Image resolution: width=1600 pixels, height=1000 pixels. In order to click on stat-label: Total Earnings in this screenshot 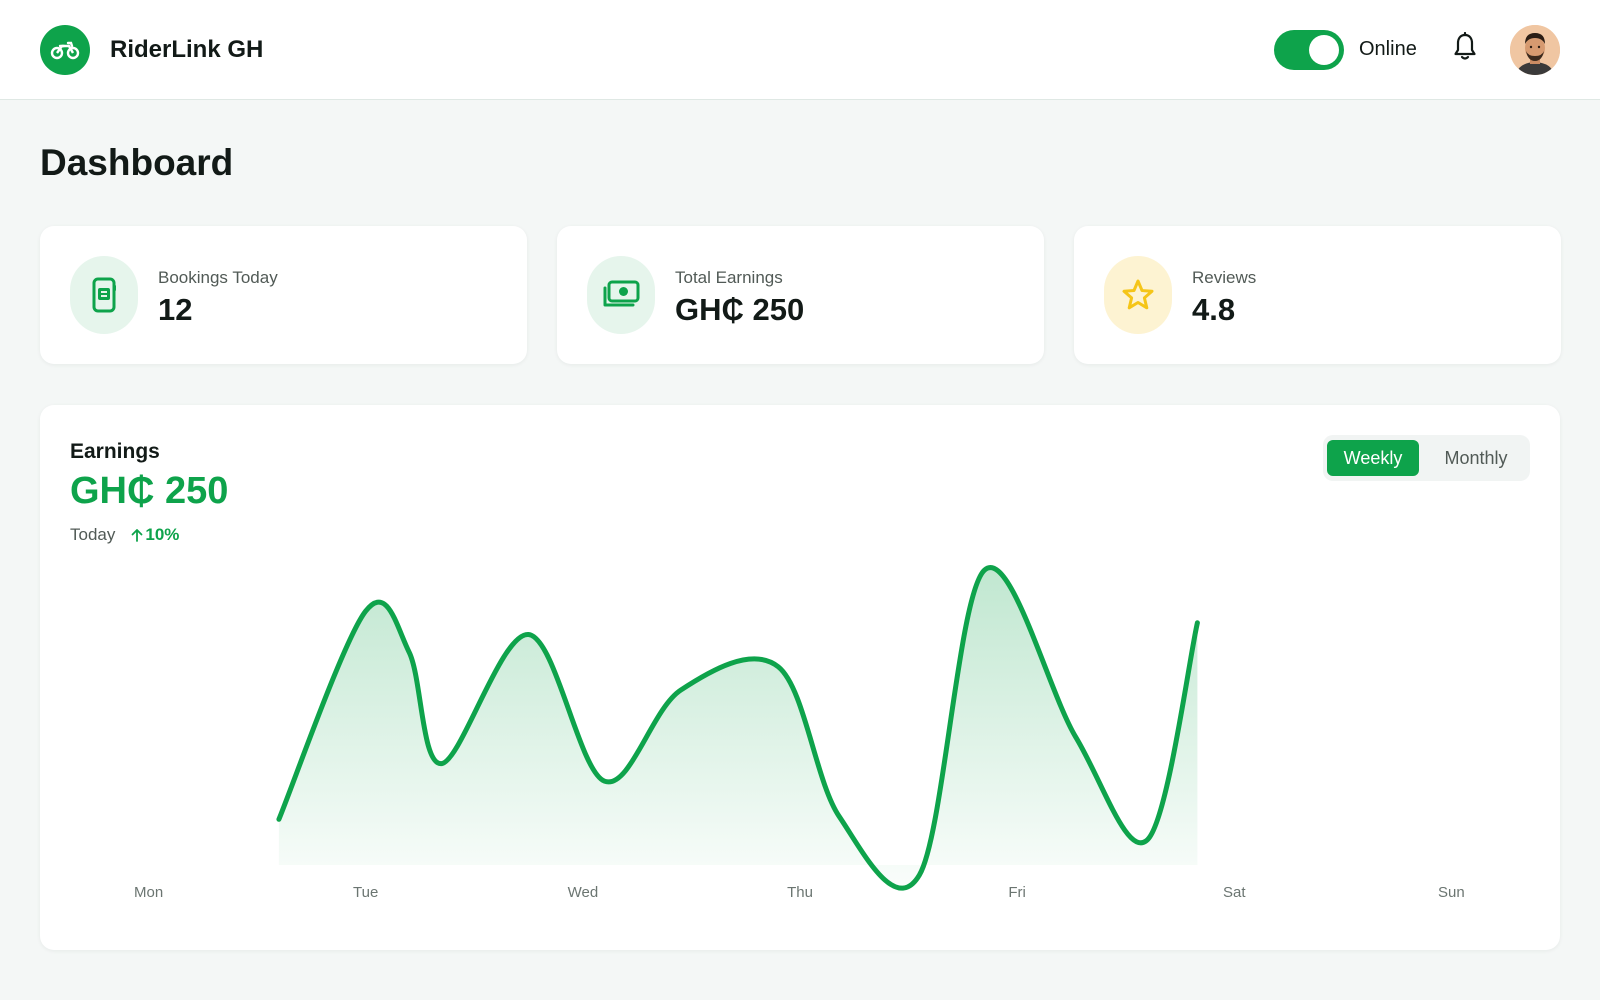, I will do `click(729, 277)`.